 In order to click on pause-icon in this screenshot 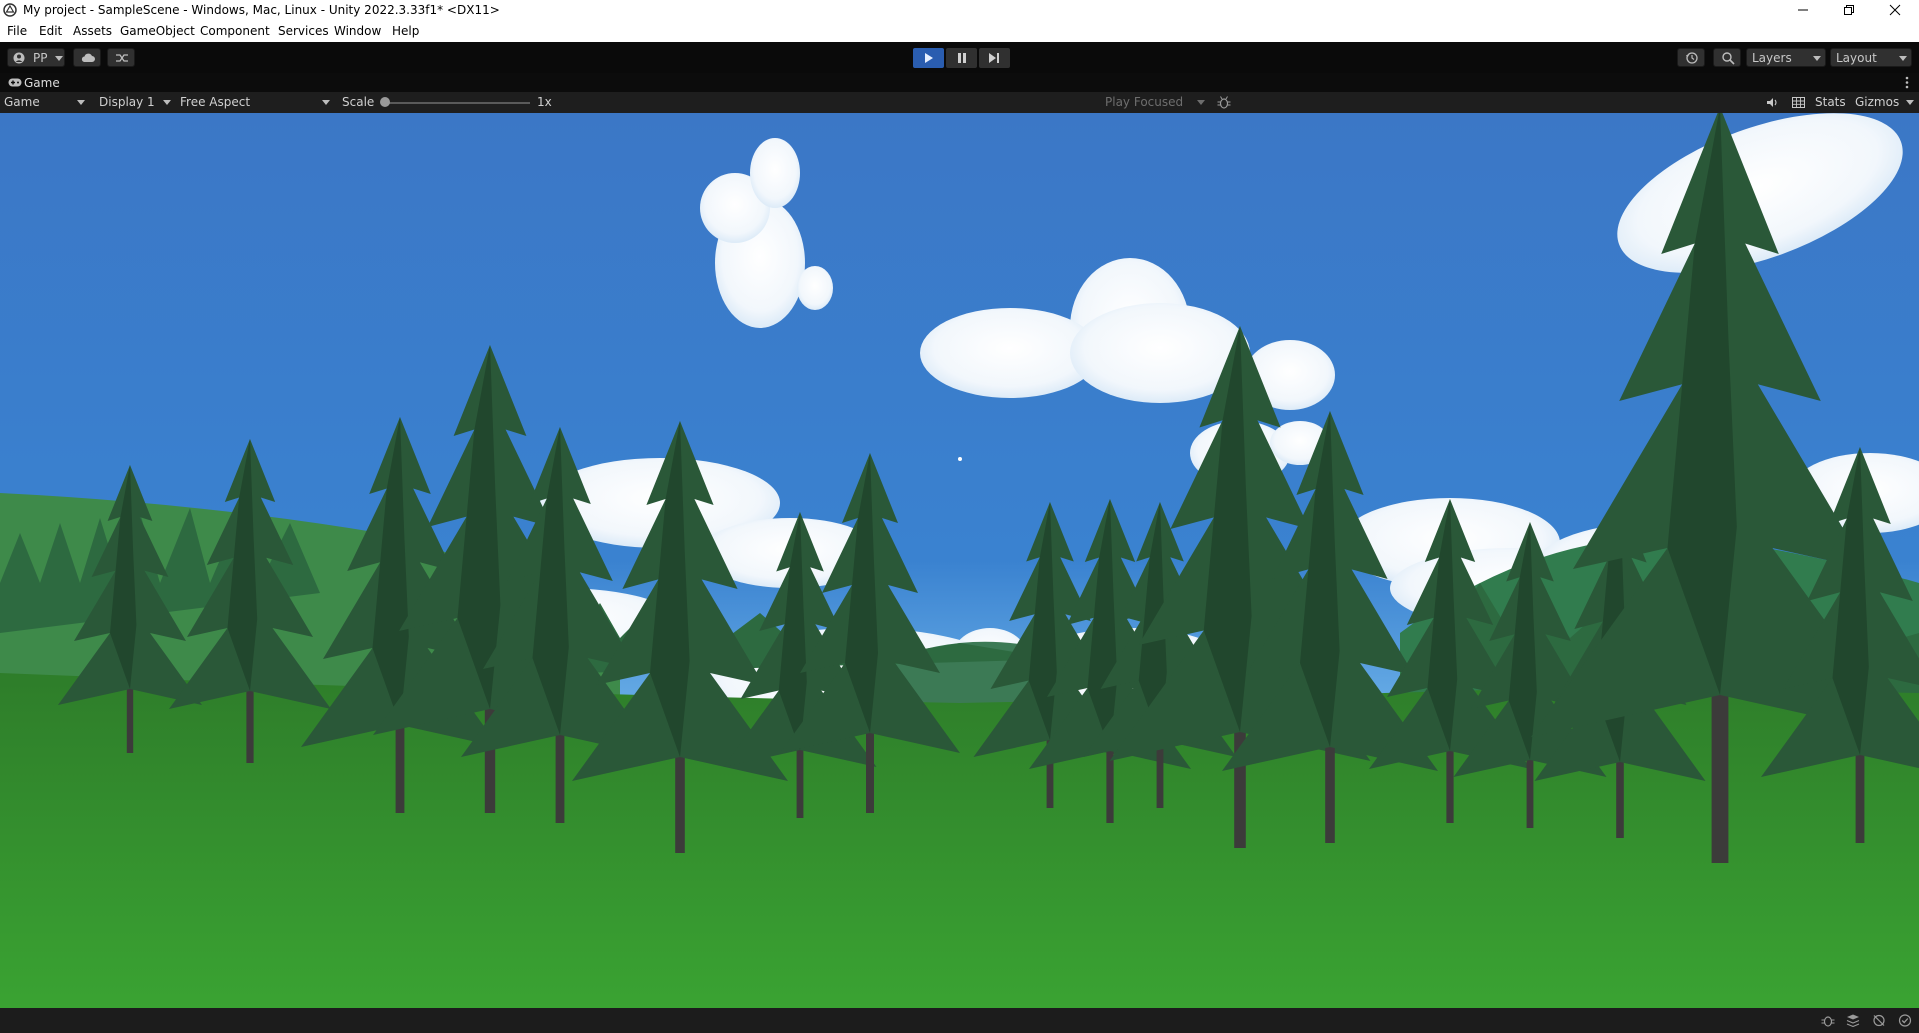, I will do `click(962, 58)`.